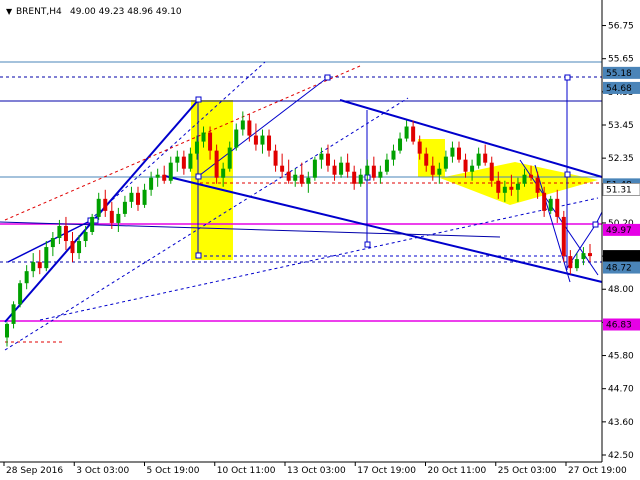 Image resolution: width=640 pixels, height=480 pixels. Describe the element at coordinates (386, 471) in the screenshot. I see `x-tick-label: 17 Oct 19:00` at that location.